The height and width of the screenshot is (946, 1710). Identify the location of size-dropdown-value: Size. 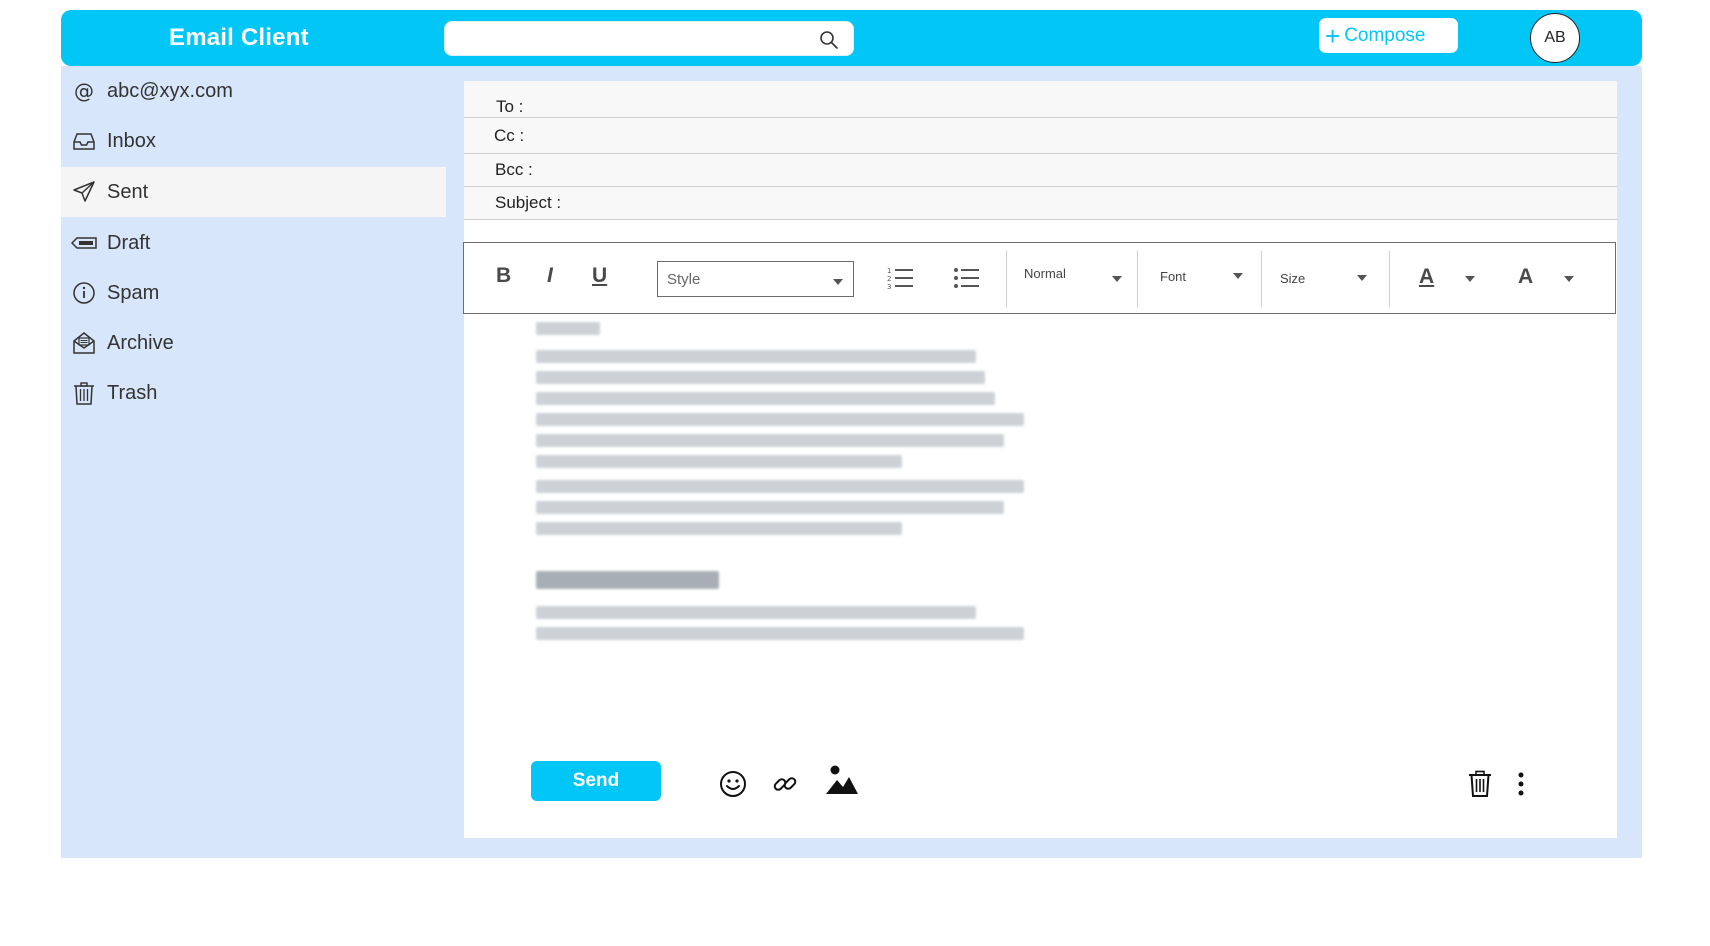
(1293, 278).